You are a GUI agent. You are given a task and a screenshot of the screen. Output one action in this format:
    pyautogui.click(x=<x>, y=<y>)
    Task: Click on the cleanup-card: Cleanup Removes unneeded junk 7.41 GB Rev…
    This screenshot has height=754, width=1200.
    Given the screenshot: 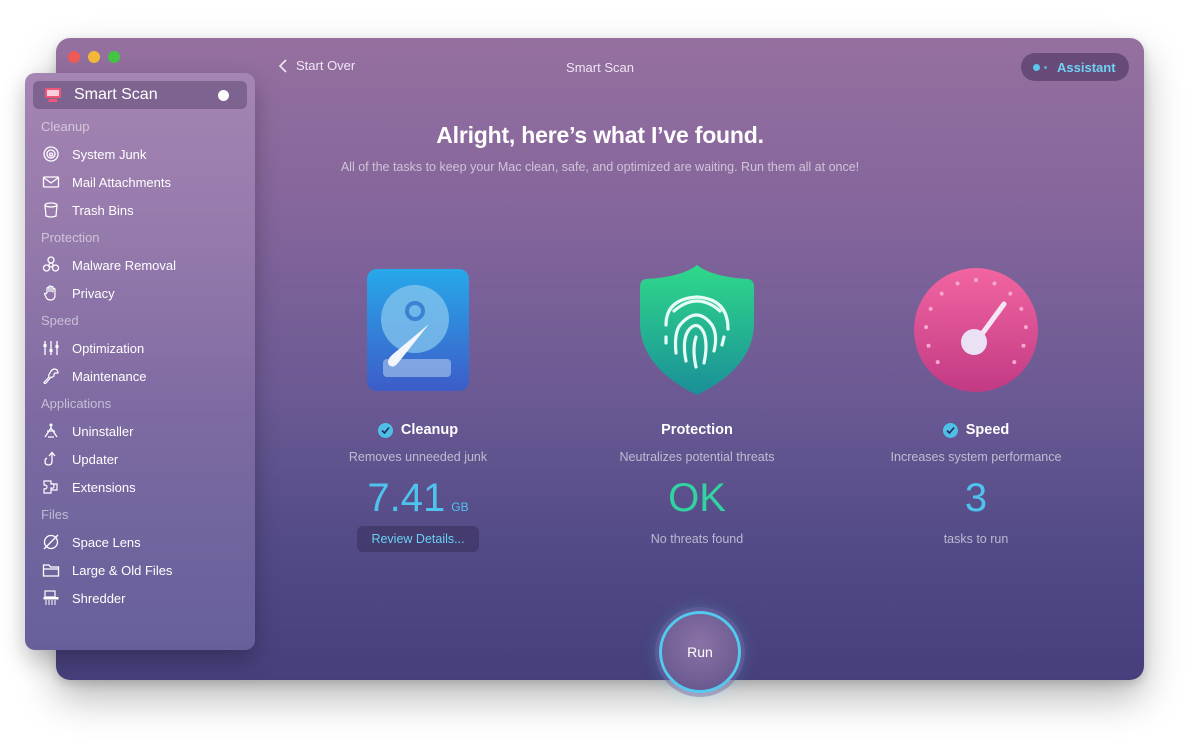 What is the action you would take?
    pyautogui.click(x=418, y=406)
    